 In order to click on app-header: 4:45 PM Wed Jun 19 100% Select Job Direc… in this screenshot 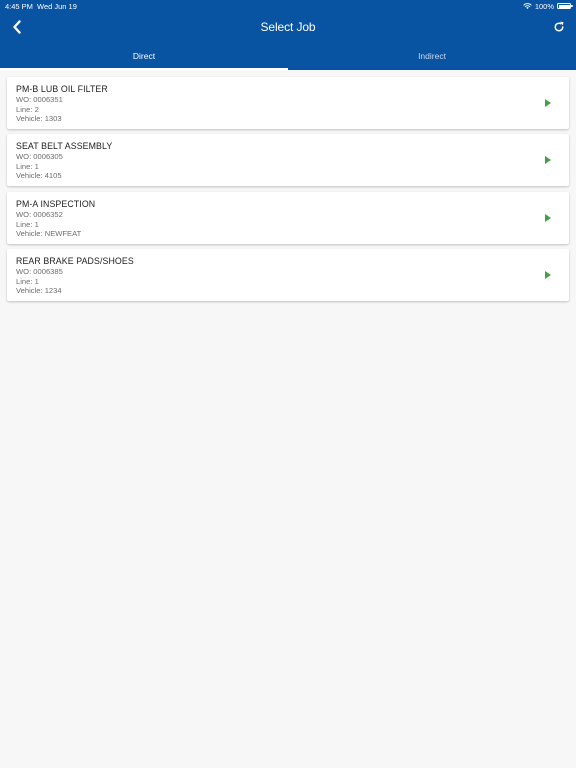, I will do `click(288, 35)`.